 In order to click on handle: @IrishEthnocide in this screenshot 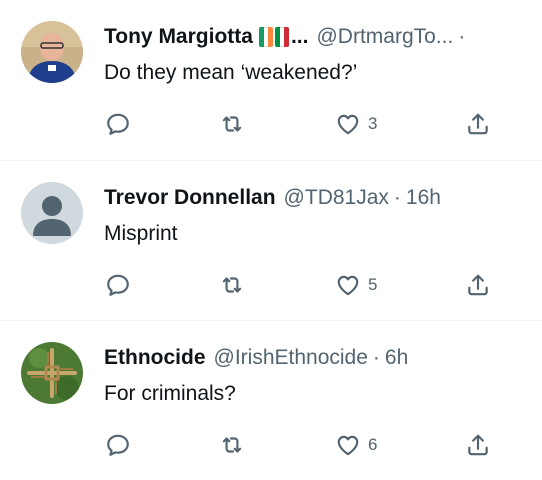, I will do `click(291, 358)`.